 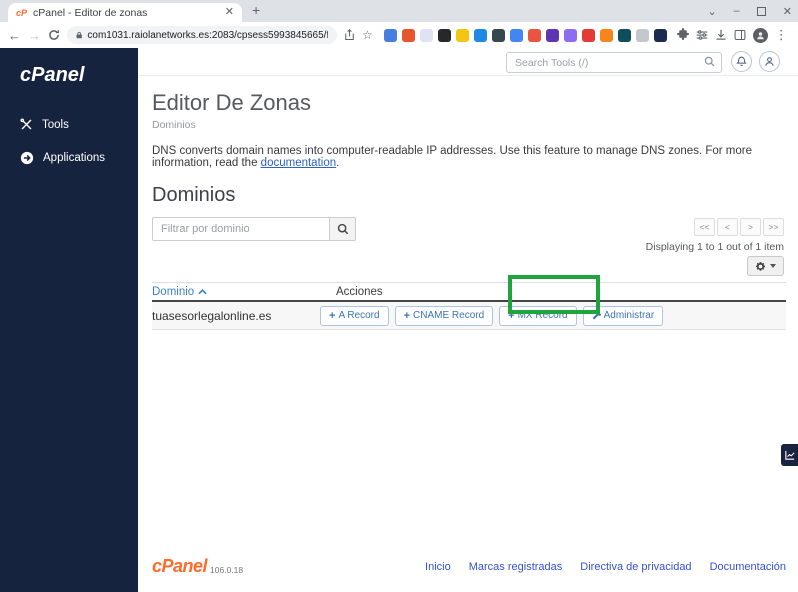 What do you see at coordinates (727, 227) in the screenshot?
I see `pagination-prev: <` at bounding box center [727, 227].